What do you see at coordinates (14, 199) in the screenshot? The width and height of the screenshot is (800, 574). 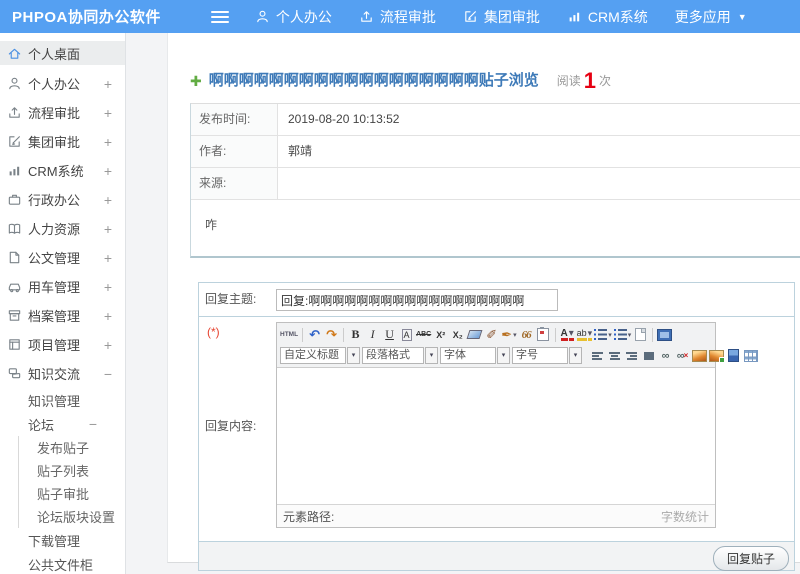 I see `briefcase-icon` at bounding box center [14, 199].